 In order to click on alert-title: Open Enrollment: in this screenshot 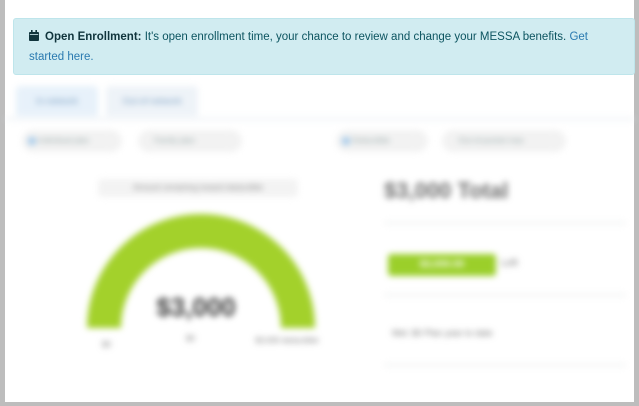, I will do `click(93, 37)`.